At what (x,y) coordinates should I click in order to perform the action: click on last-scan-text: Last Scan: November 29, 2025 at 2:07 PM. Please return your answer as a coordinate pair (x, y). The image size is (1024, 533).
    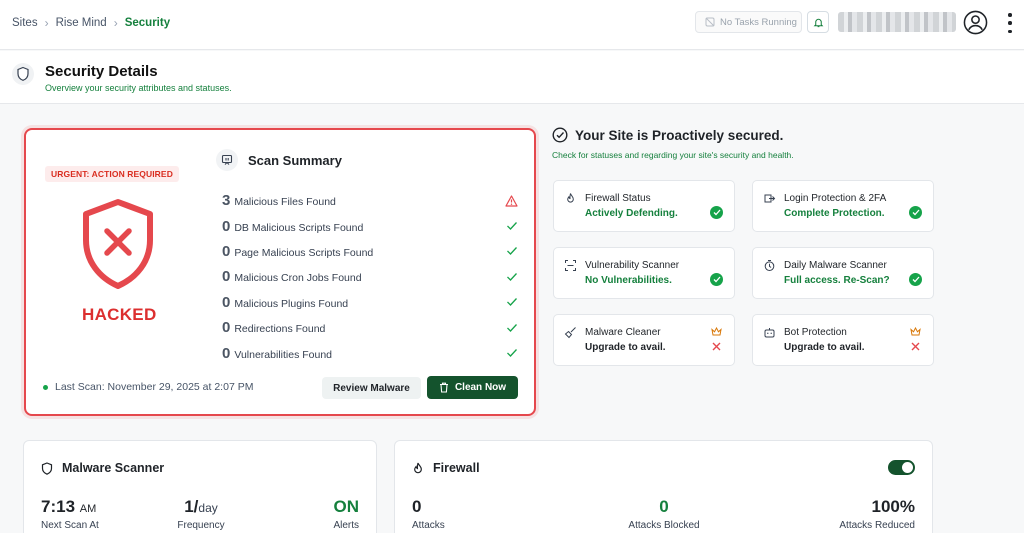
    Looking at the image, I should click on (154, 387).